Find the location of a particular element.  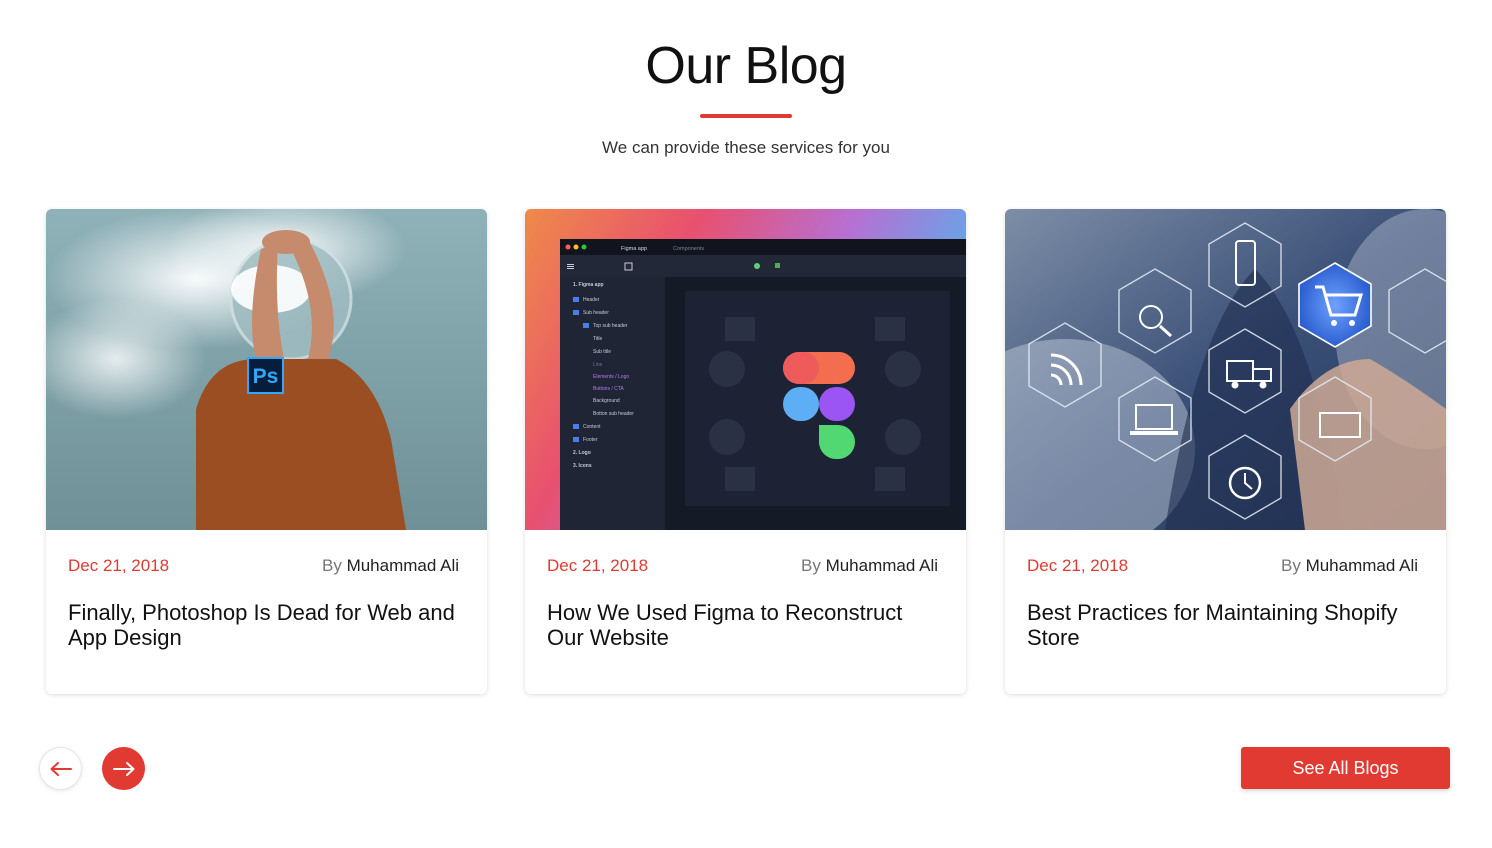

svg-text: Top sub header is located at coordinates (610, 326).